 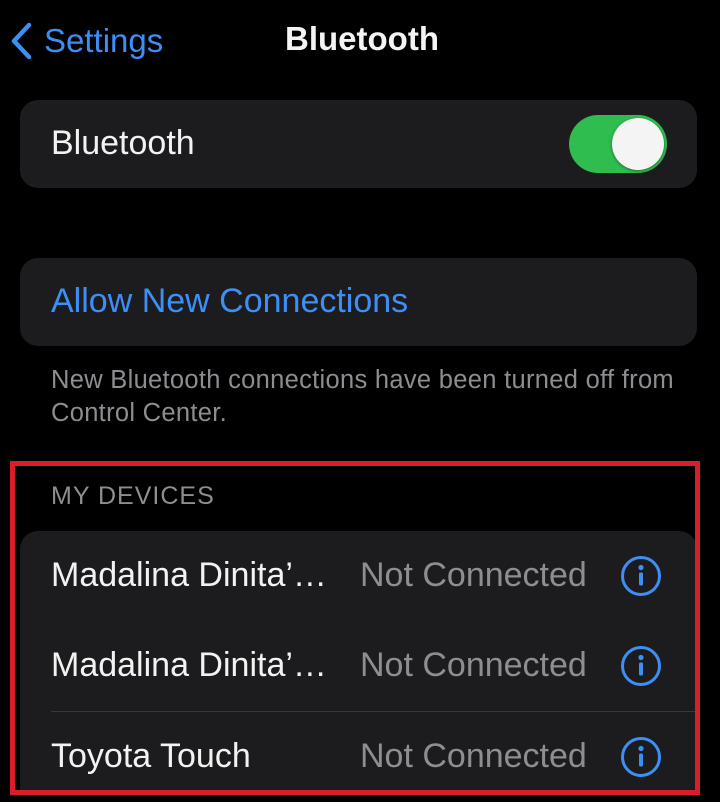 I want to click on bluetooth-label: Bluetooth, so click(x=123, y=143).